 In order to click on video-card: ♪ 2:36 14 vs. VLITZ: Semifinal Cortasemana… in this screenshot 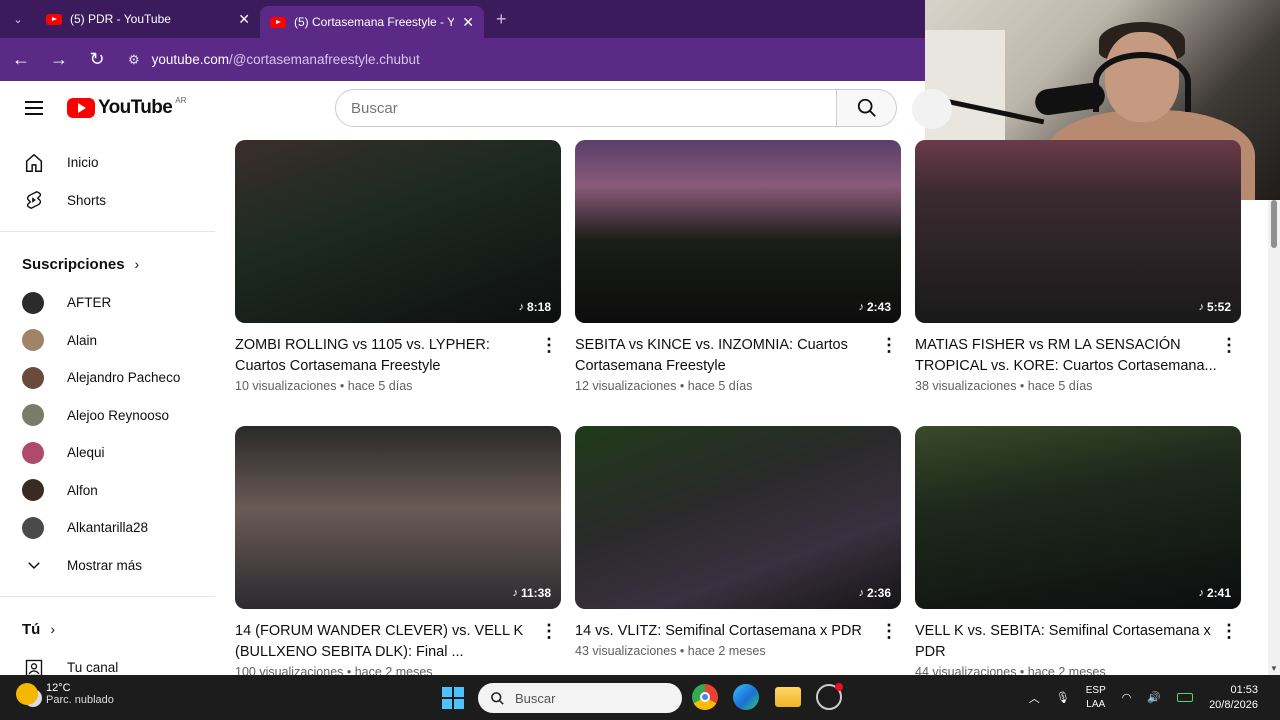, I will do `click(738, 542)`.